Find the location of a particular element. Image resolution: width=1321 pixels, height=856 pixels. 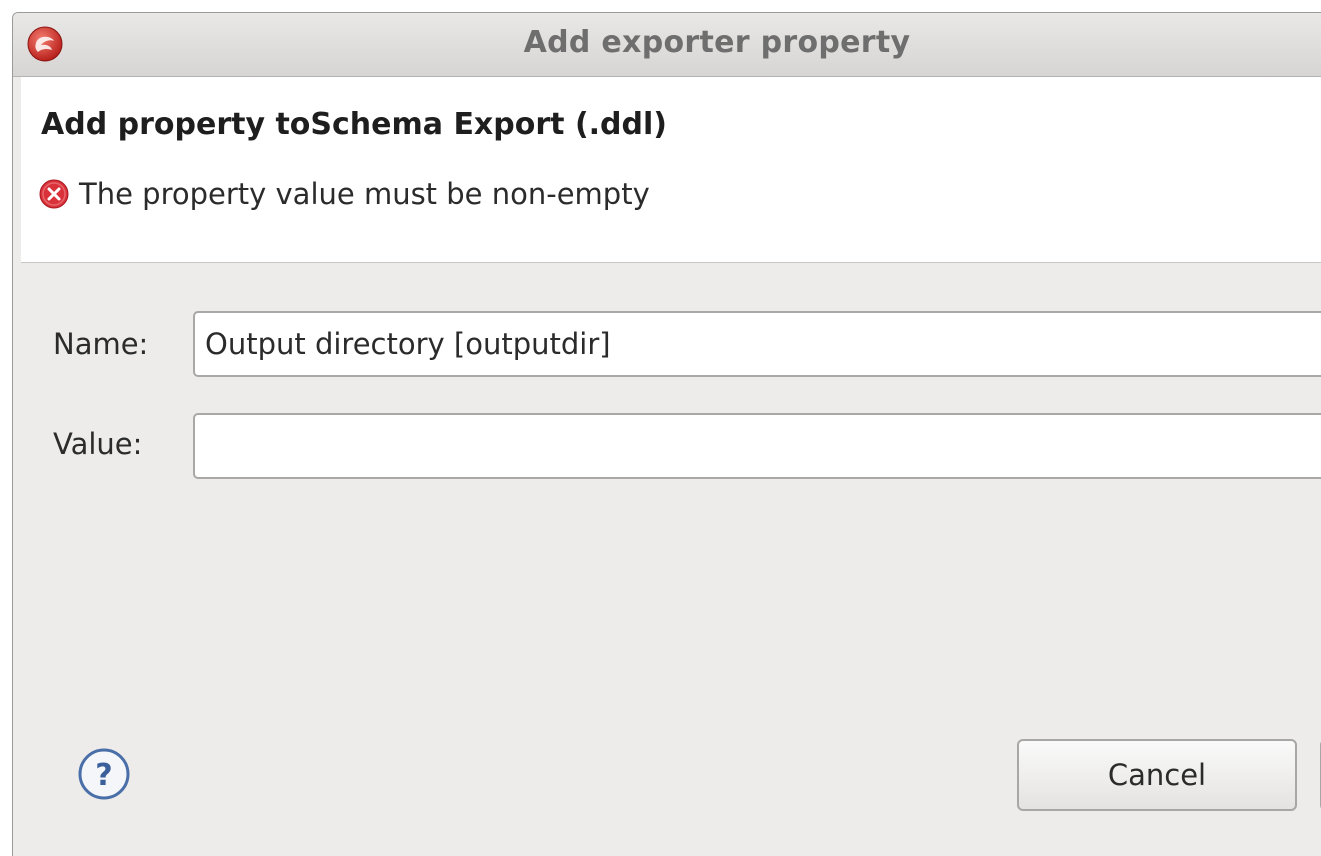

title-bar: Add exporter property is located at coordinates (667, 45).